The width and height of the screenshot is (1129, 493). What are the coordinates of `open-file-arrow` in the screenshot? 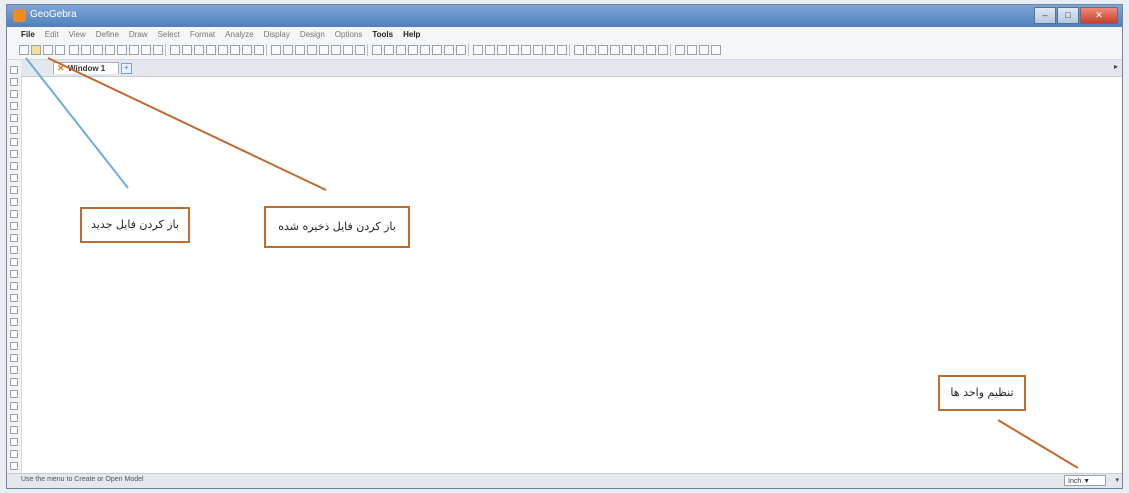 It's located at (187, 124).